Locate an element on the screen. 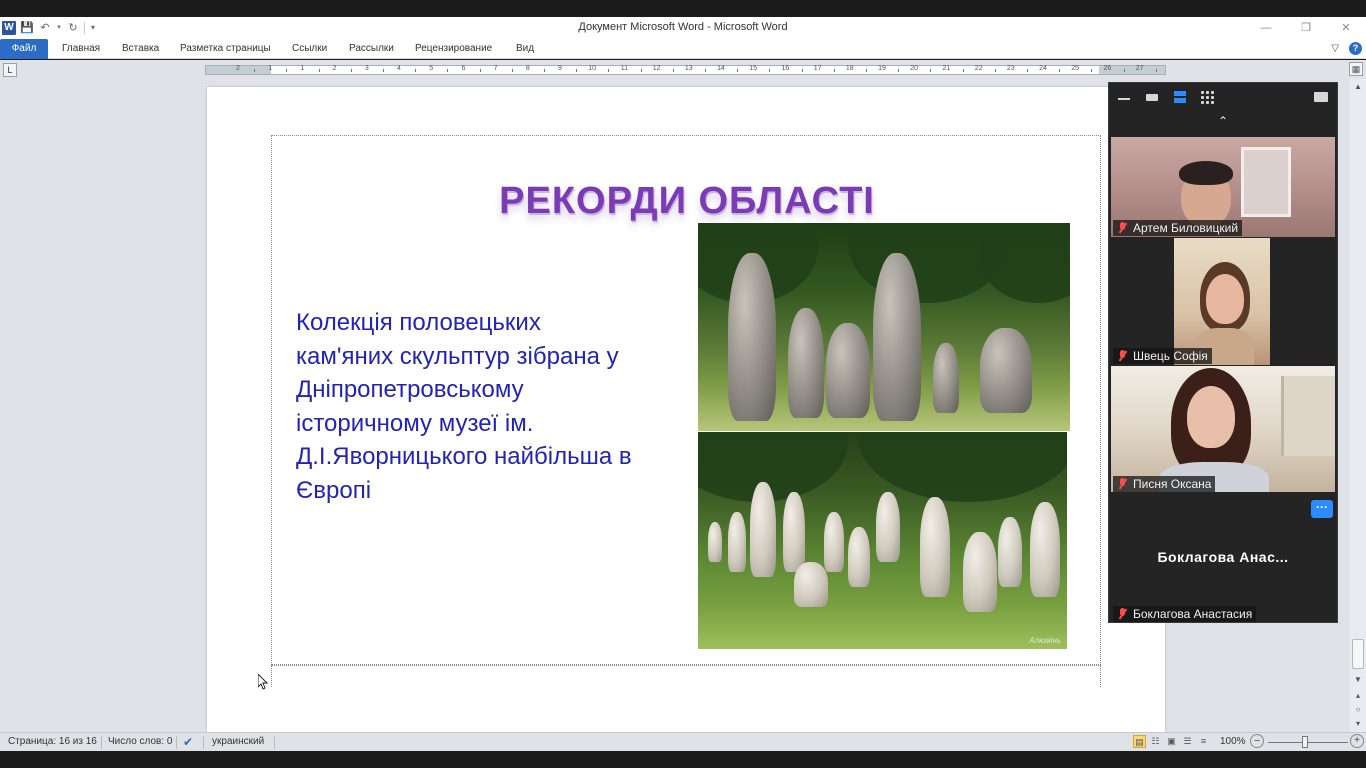 Image resolution: width=1366 pixels, height=768 pixels. next-page-icon: ▾ is located at coordinates (1358, 724).